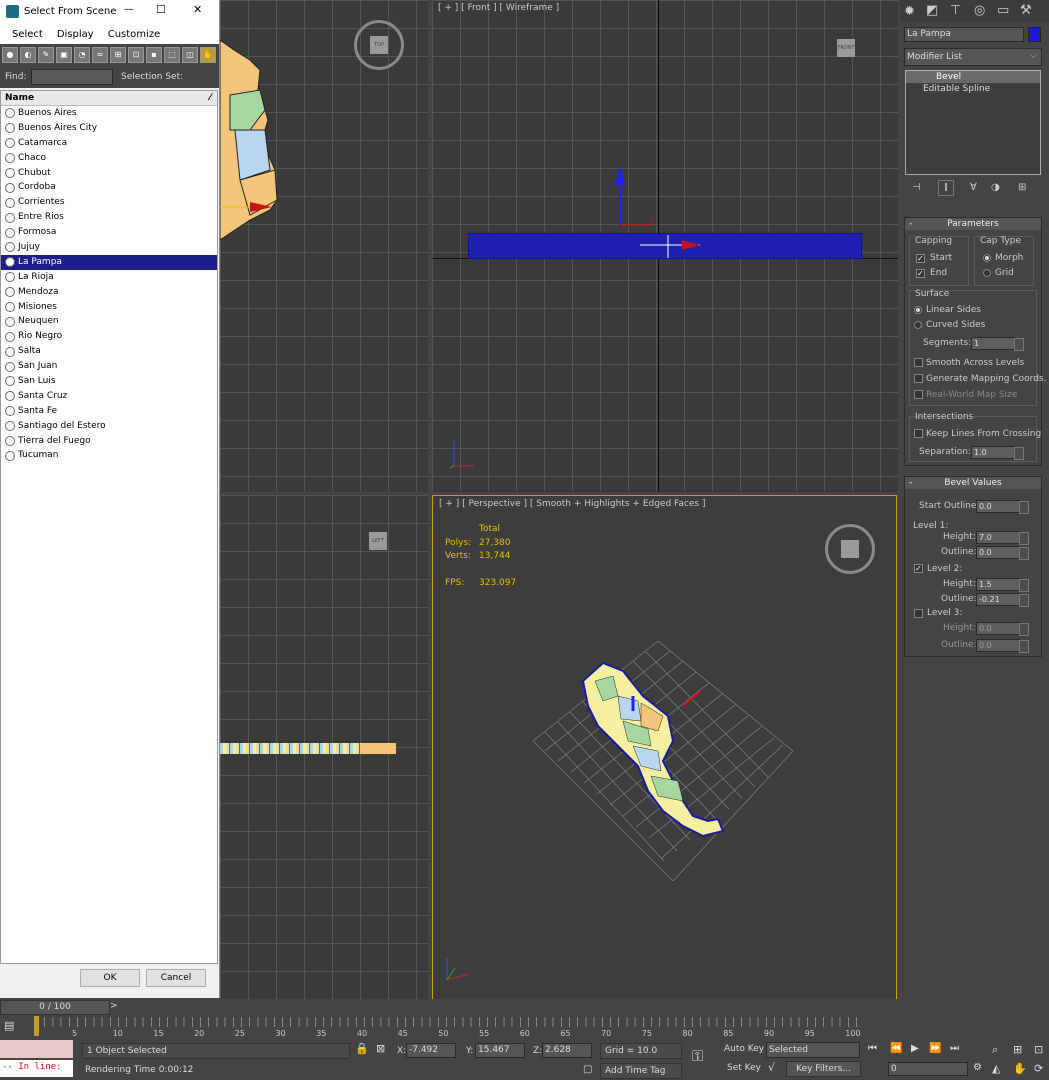  Describe the element at coordinates (324, 246) in the screenshot. I see `viewport-top: TOP` at that location.